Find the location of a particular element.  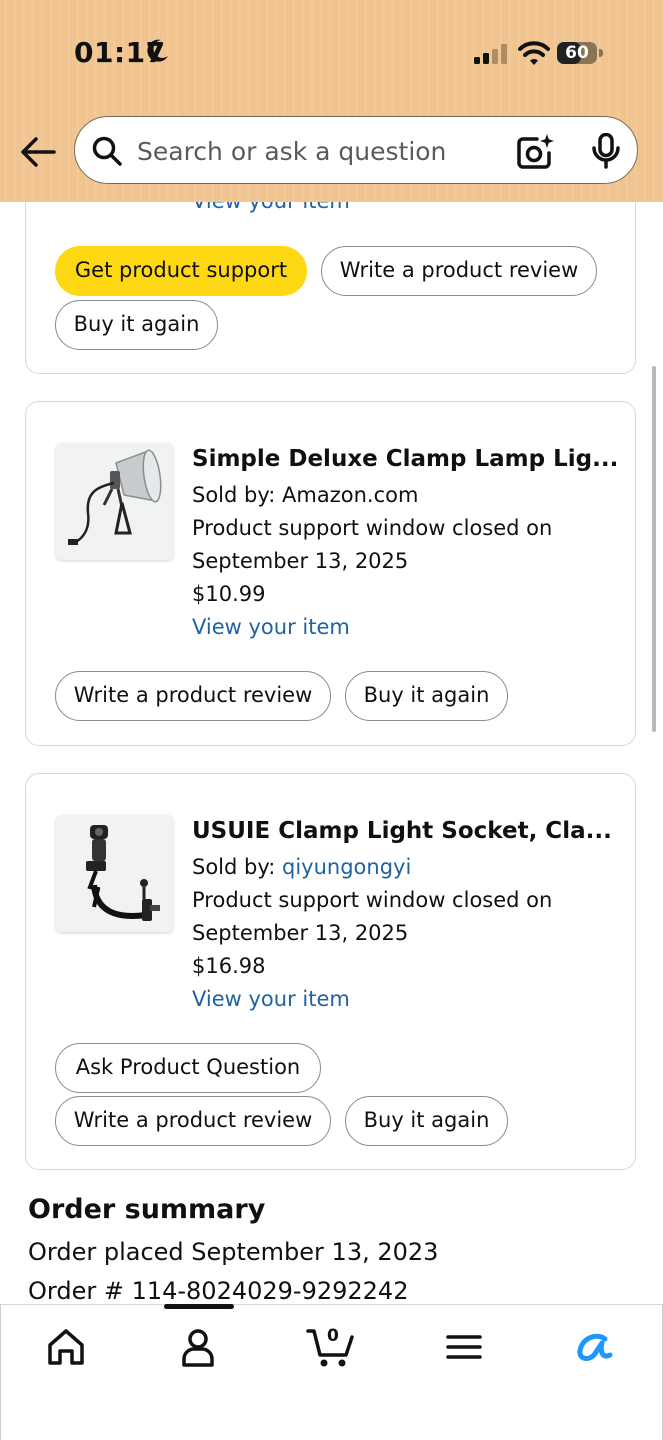

product-price: $16.98 is located at coordinates (229, 966).